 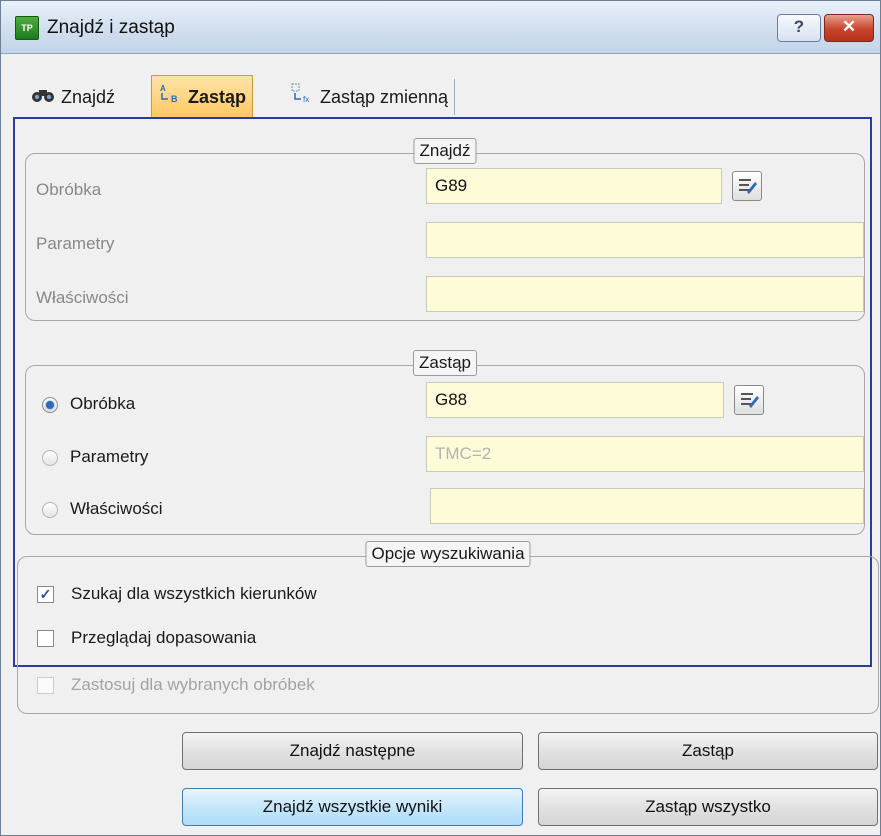 I want to click on all-directions-checkbox: ✓, so click(x=45, y=594).